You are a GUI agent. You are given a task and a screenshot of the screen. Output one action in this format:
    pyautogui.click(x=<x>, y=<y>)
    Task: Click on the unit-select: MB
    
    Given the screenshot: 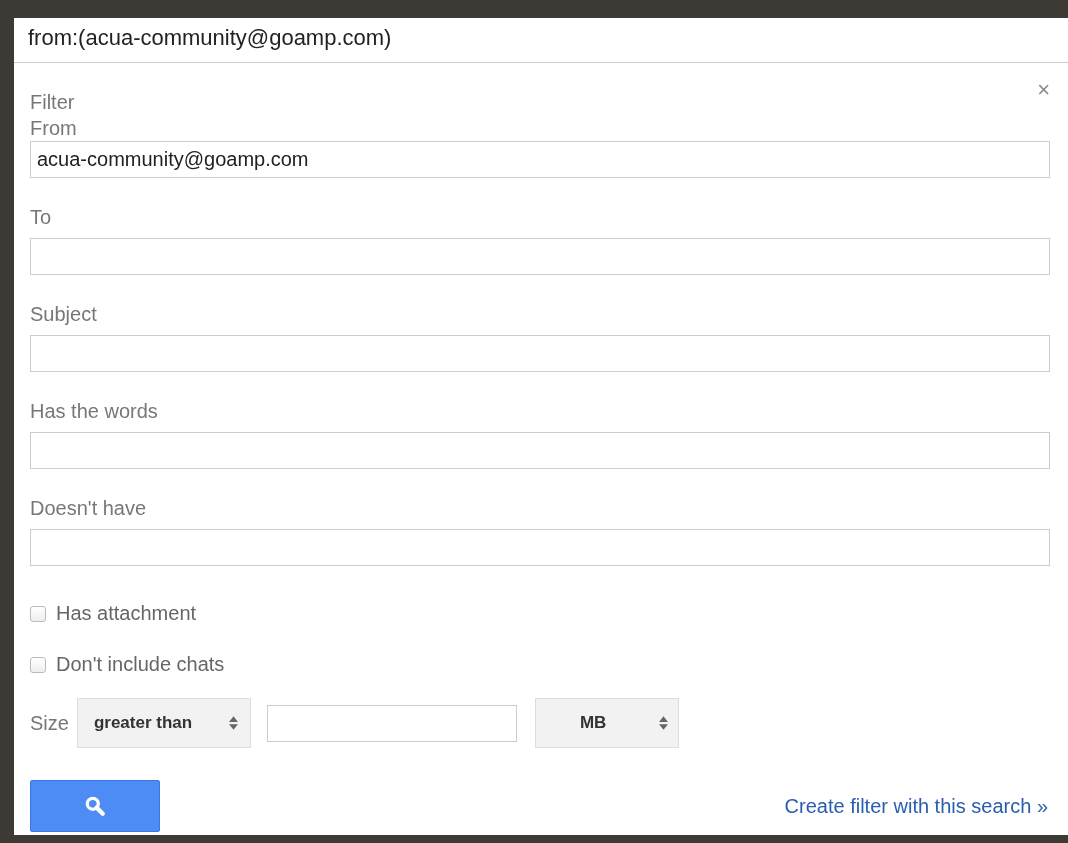 What is the action you would take?
    pyautogui.click(x=606, y=723)
    